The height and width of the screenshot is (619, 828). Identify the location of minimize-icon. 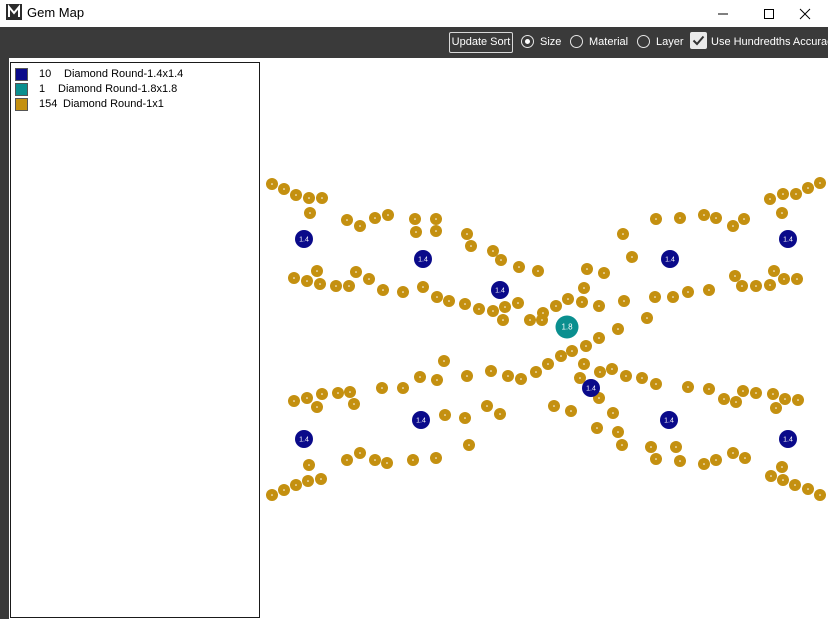
(723, 13).